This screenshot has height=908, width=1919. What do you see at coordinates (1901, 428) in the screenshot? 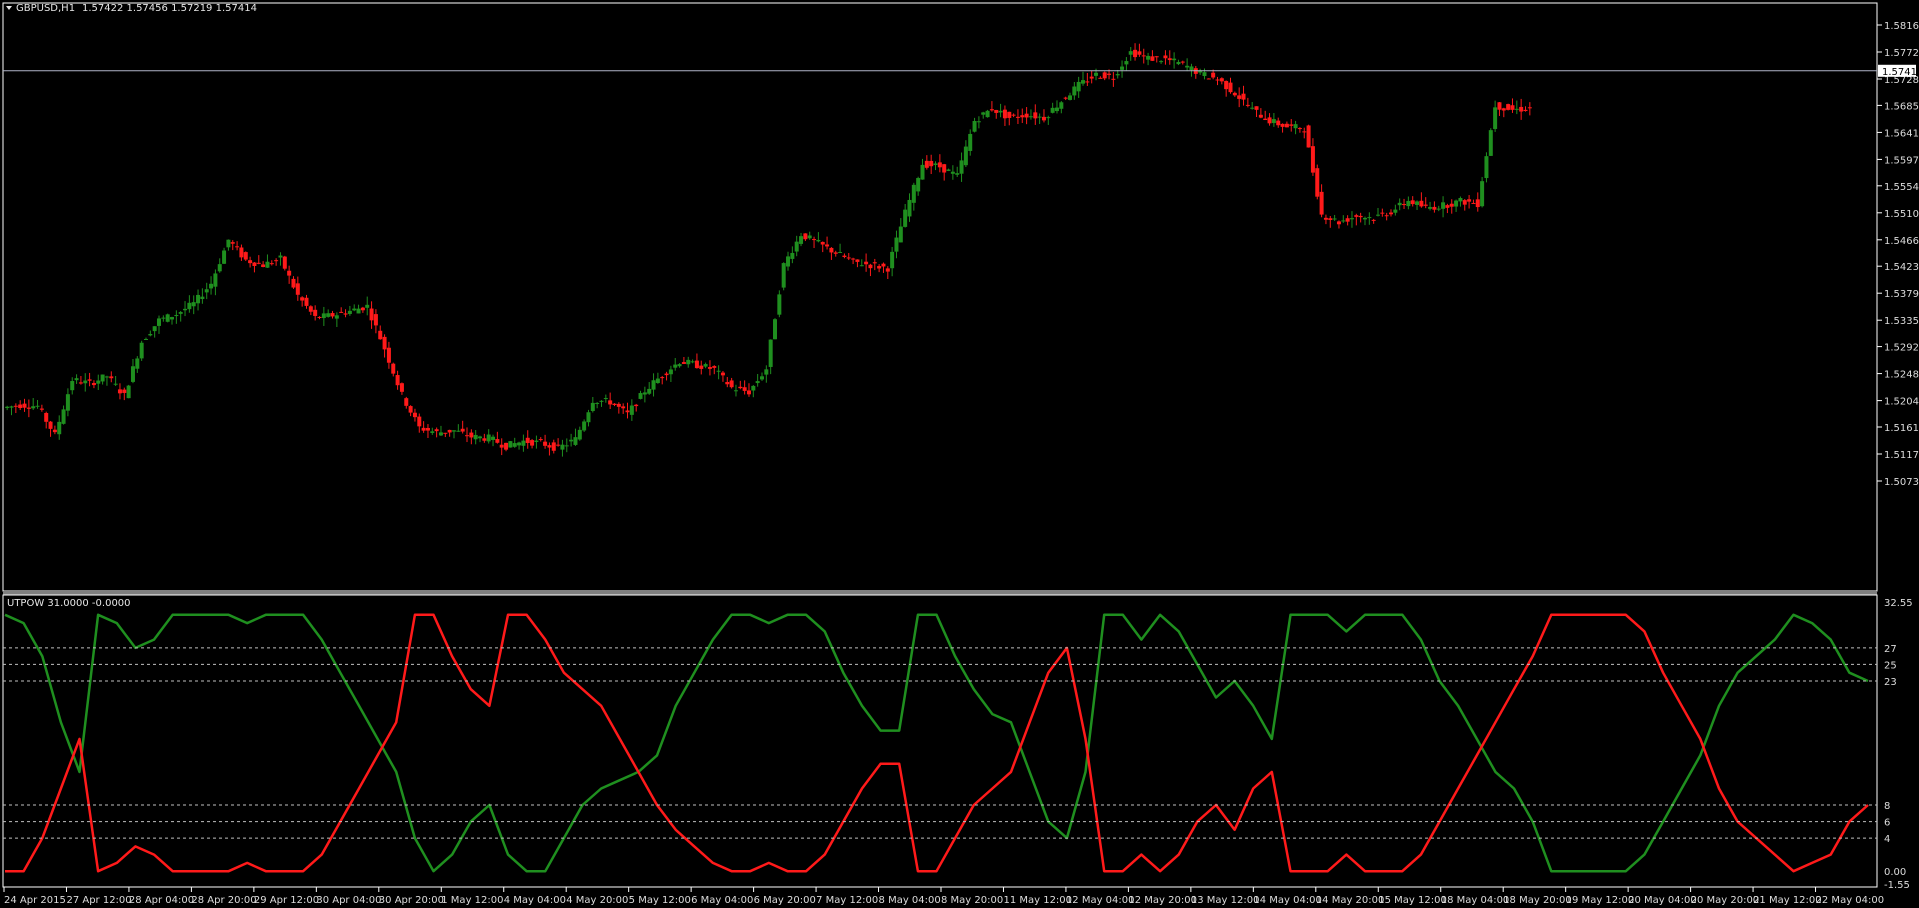
I see `price-tick-label: 1.51610` at bounding box center [1901, 428].